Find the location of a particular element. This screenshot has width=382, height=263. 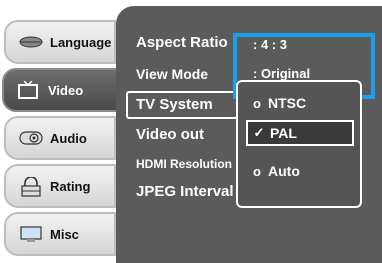

dropdown-item-label: PAL is located at coordinates (283, 133).